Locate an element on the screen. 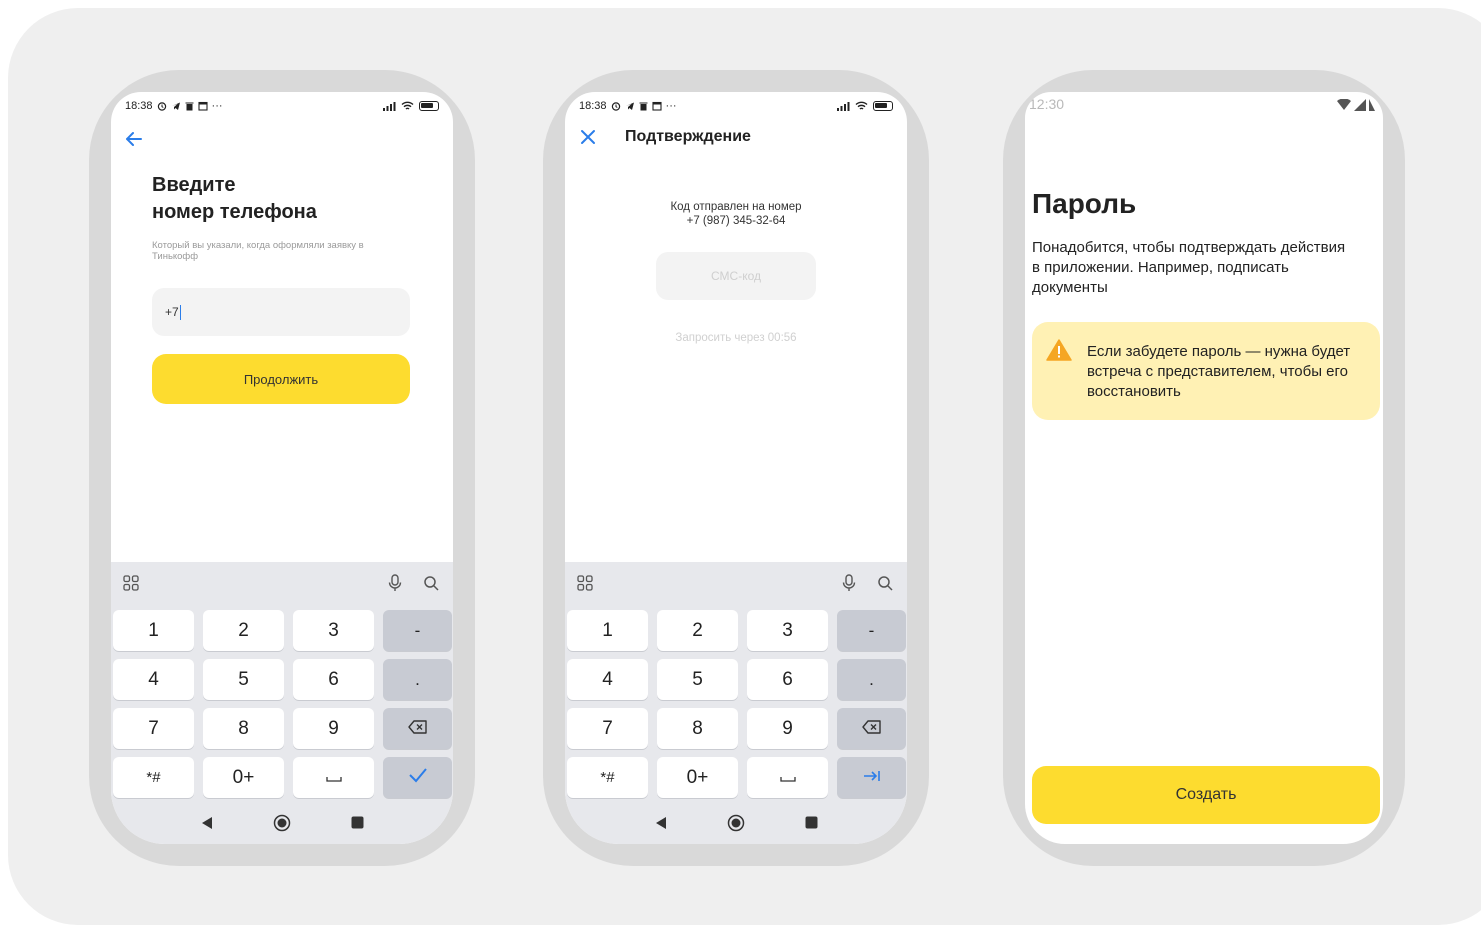 This screenshot has height=925, width=1481. telegram-icon is located at coordinates (630, 106).